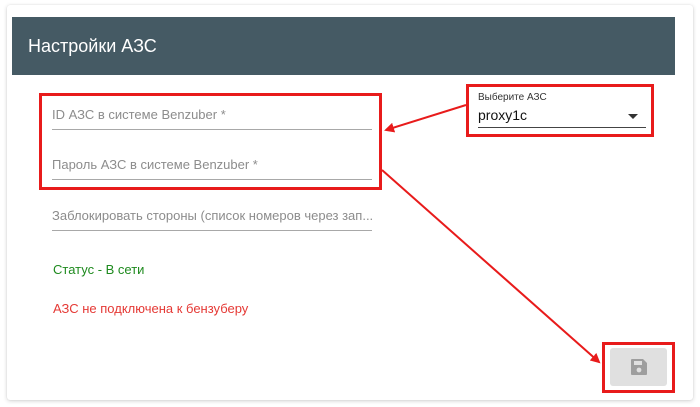 The height and width of the screenshot is (407, 700). Describe the element at coordinates (343, 46) in the screenshot. I see `page-title: Настройки АЗС` at that location.